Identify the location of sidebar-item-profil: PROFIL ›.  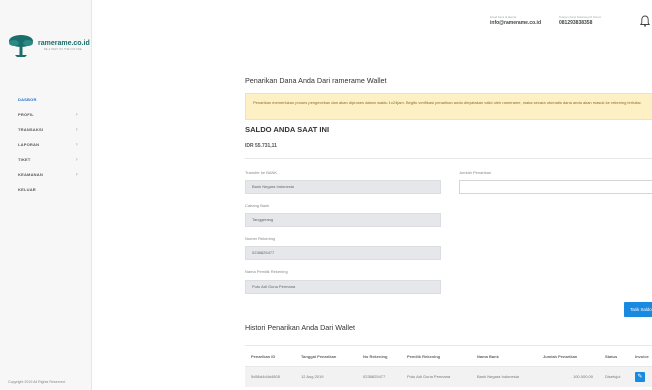
(46, 114).